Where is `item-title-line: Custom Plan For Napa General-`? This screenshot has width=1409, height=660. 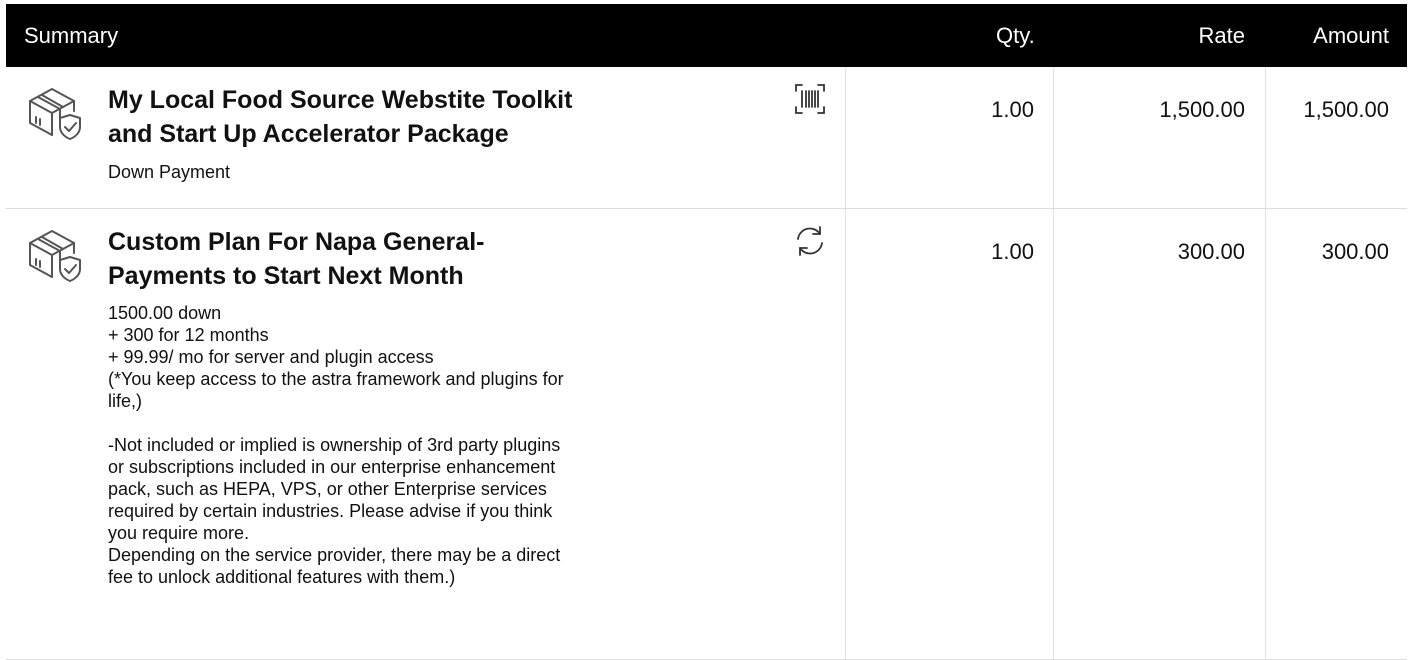
item-title-line: Custom Plan For Napa General- is located at coordinates (296, 242).